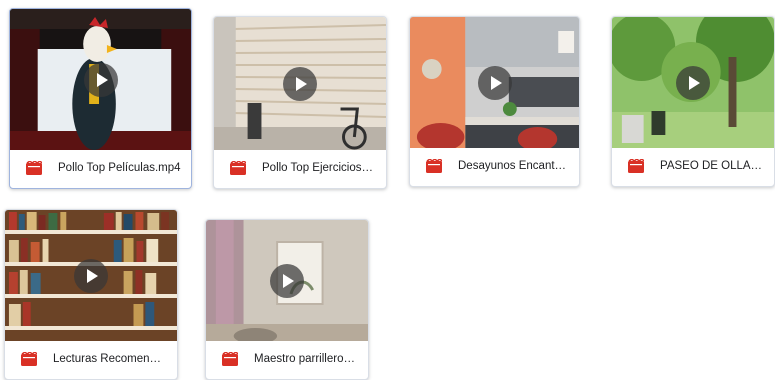 The width and height of the screenshot is (775, 380). I want to click on file-caption: Pollo Top Ejercicios.mp4, so click(300, 168).